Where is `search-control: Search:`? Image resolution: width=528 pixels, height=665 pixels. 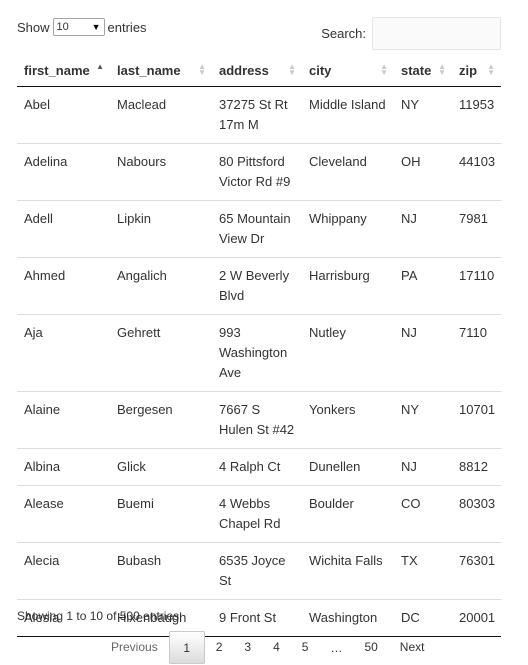
search-control: Search: is located at coordinates (411, 33).